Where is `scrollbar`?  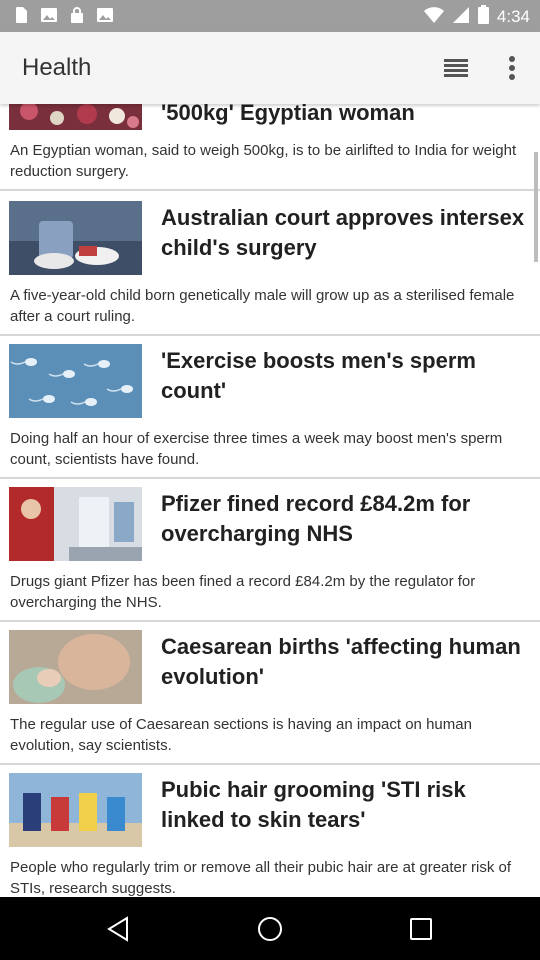 scrollbar is located at coordinates (536, 207).